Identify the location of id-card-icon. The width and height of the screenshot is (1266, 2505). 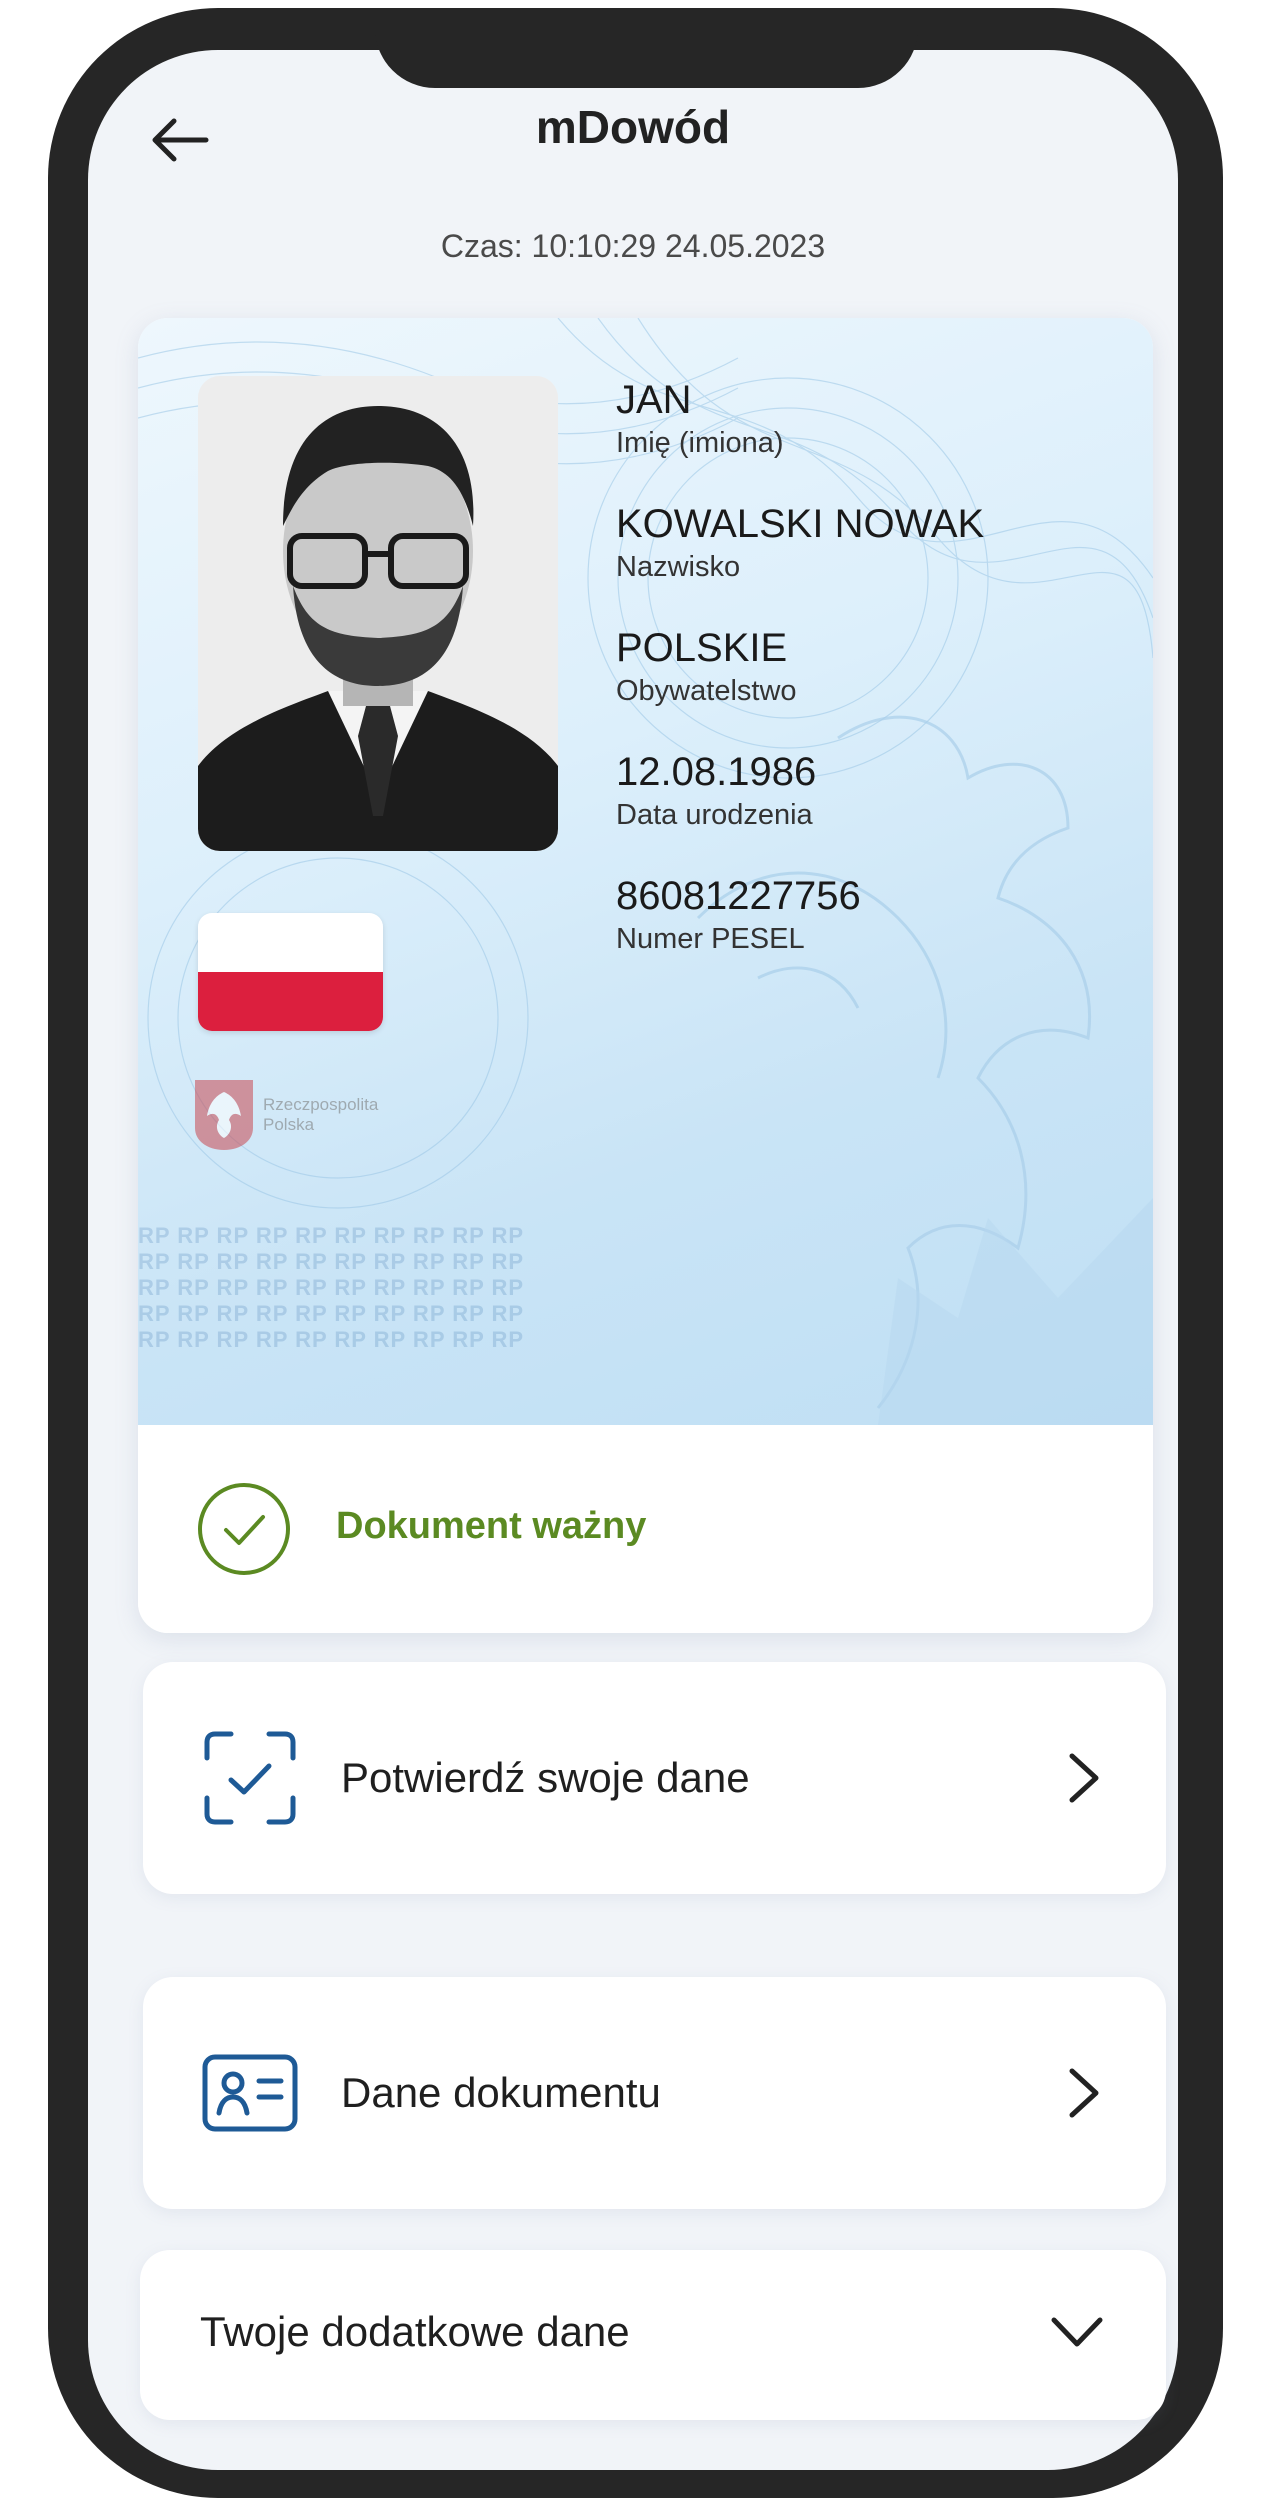
(250, 2093).